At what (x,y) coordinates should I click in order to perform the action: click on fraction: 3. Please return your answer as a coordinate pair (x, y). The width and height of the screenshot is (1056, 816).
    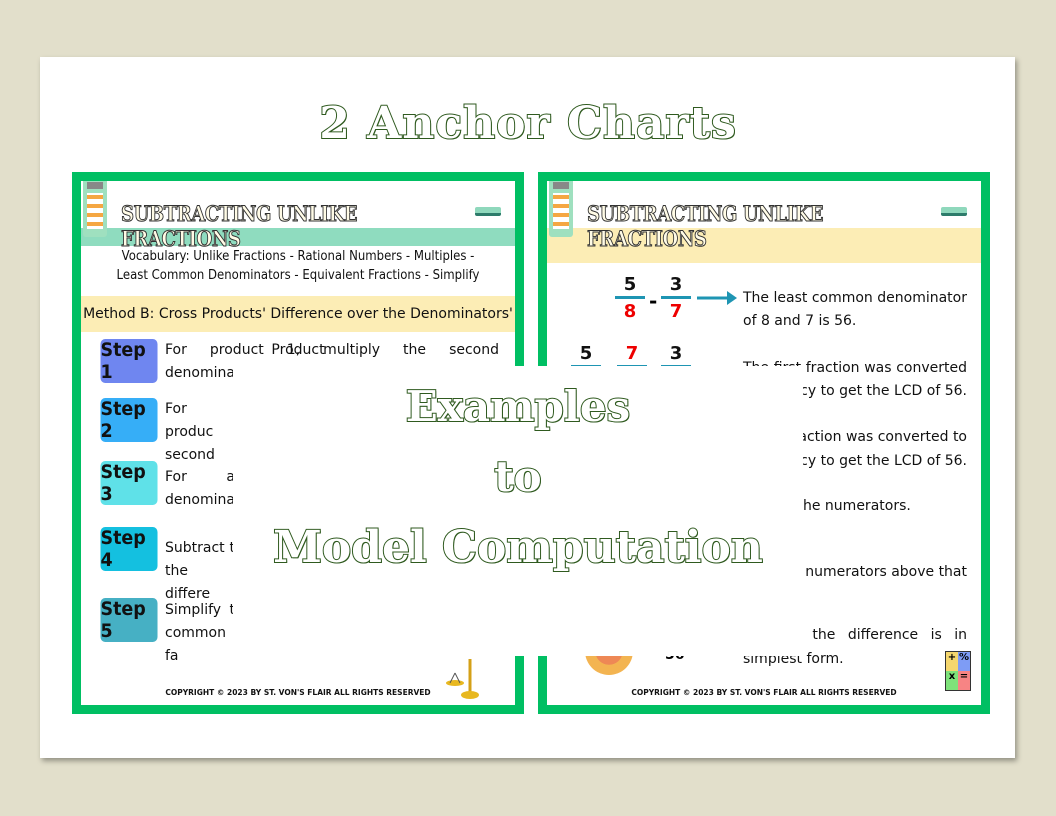
    Looking at the image, I should click on (676, 355).